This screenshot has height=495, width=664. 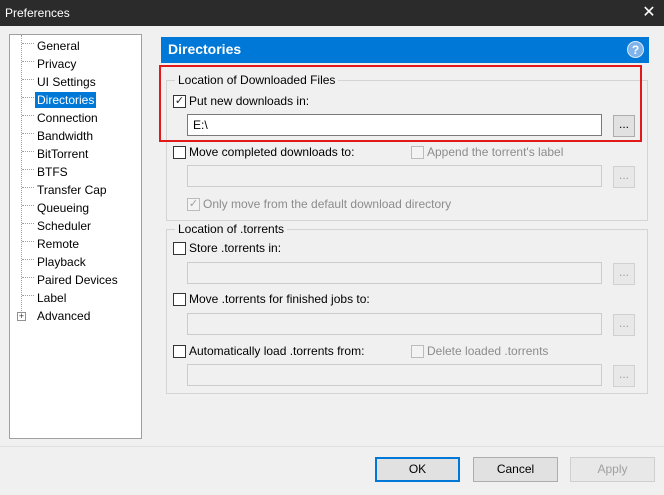 I want to click on highlight-box, so click(x=400, y=103).